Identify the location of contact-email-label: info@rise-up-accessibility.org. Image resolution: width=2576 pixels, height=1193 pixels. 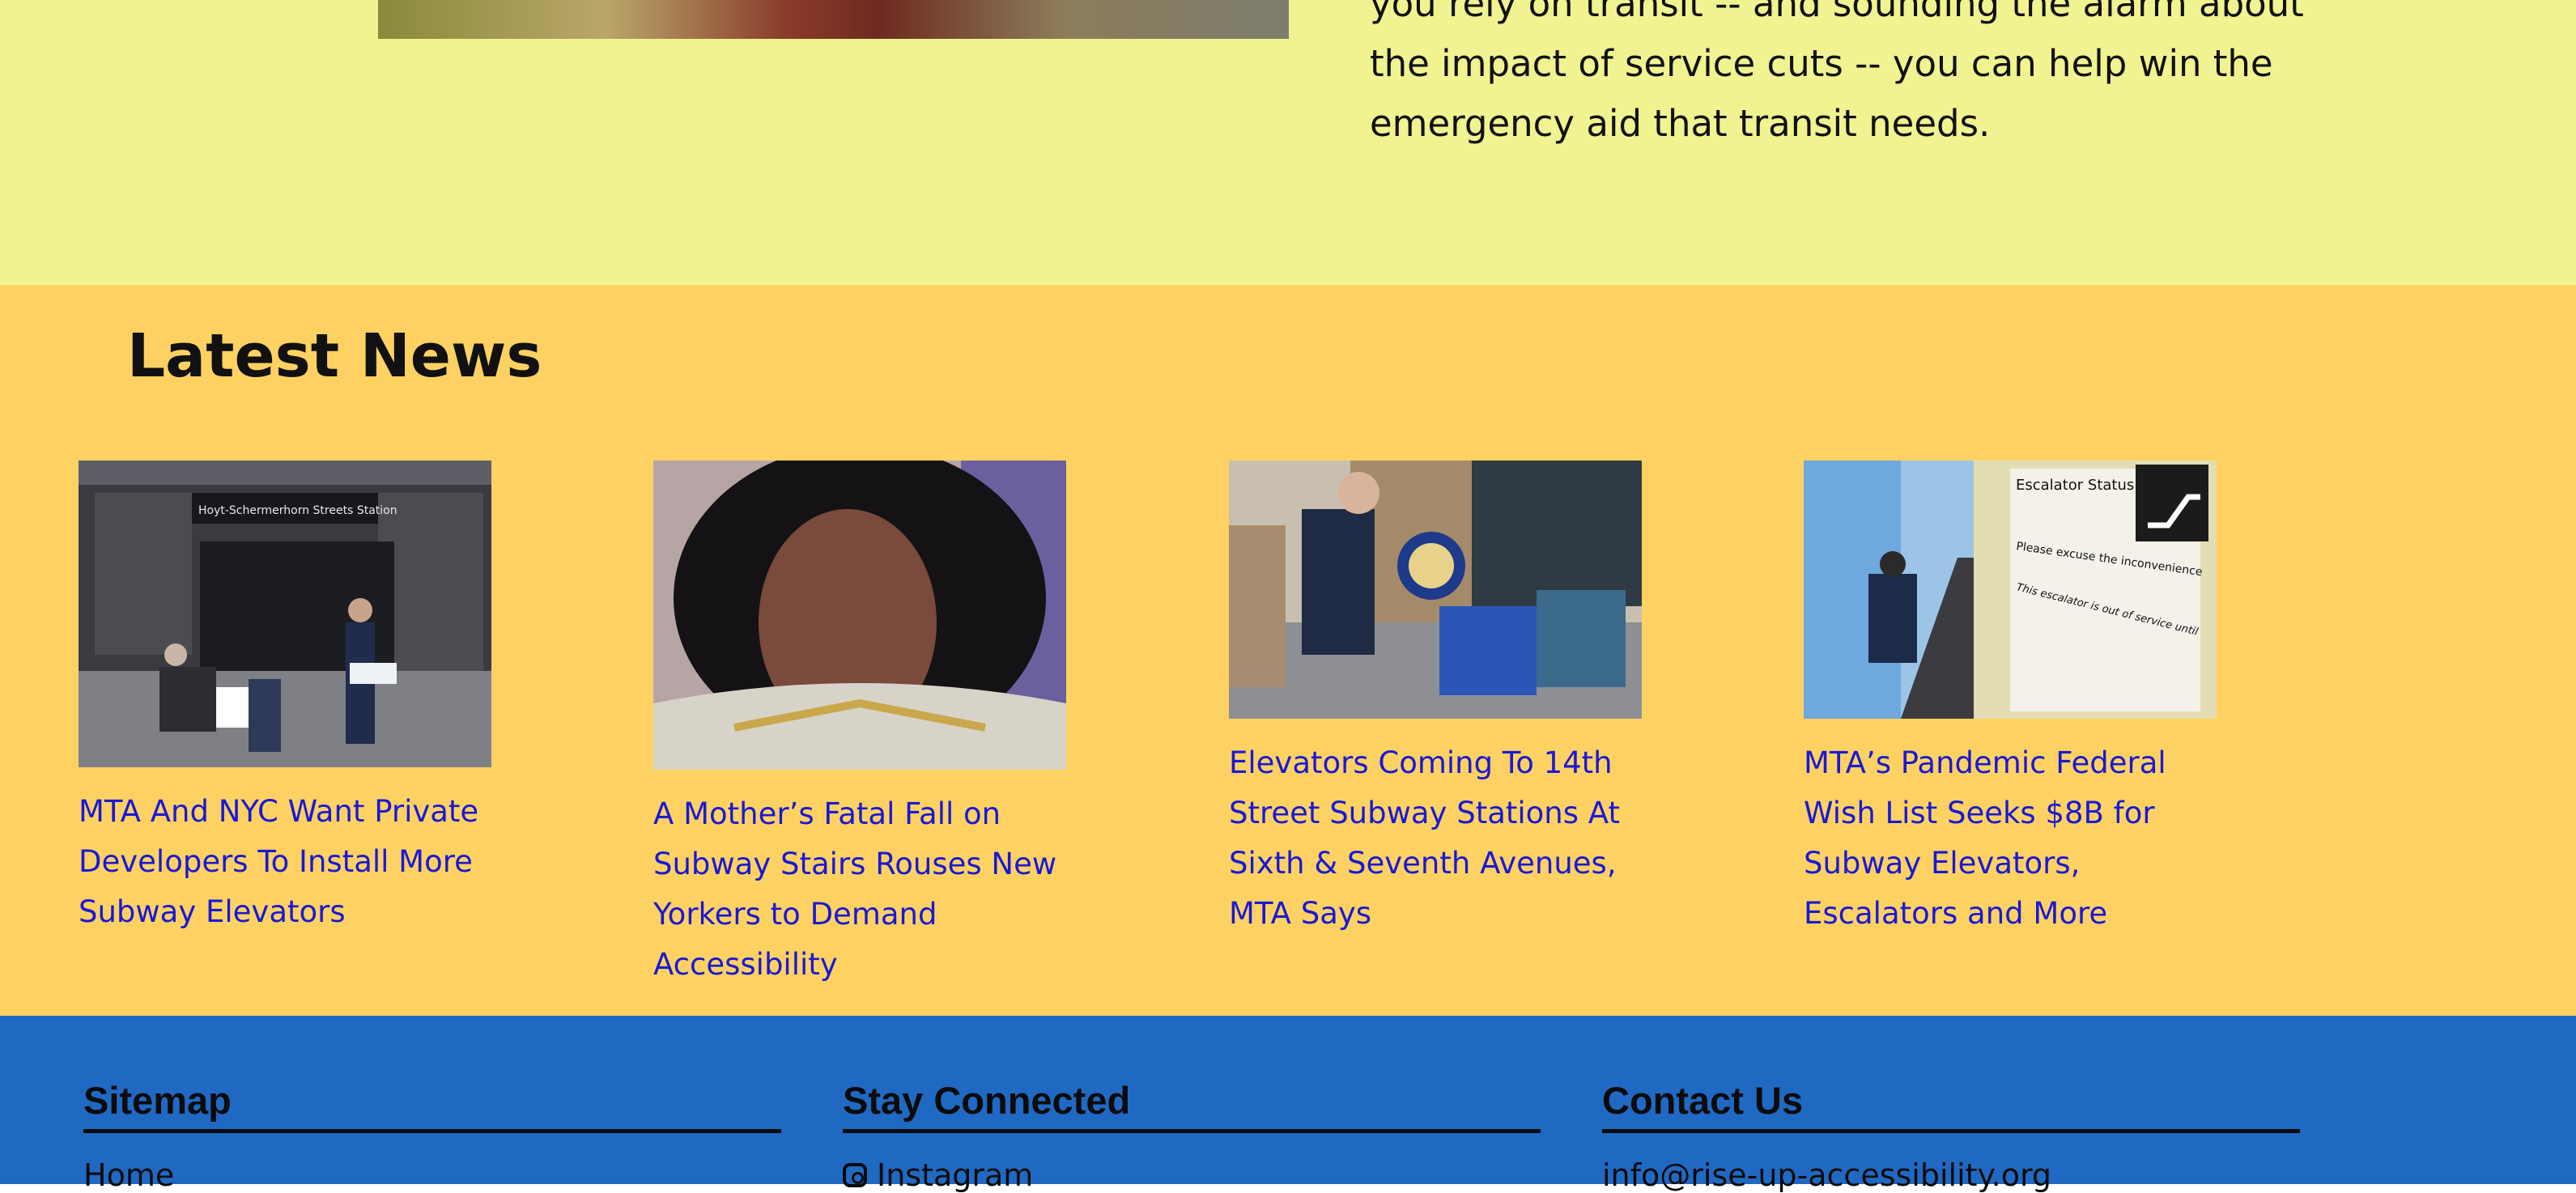
(1826, 1175).